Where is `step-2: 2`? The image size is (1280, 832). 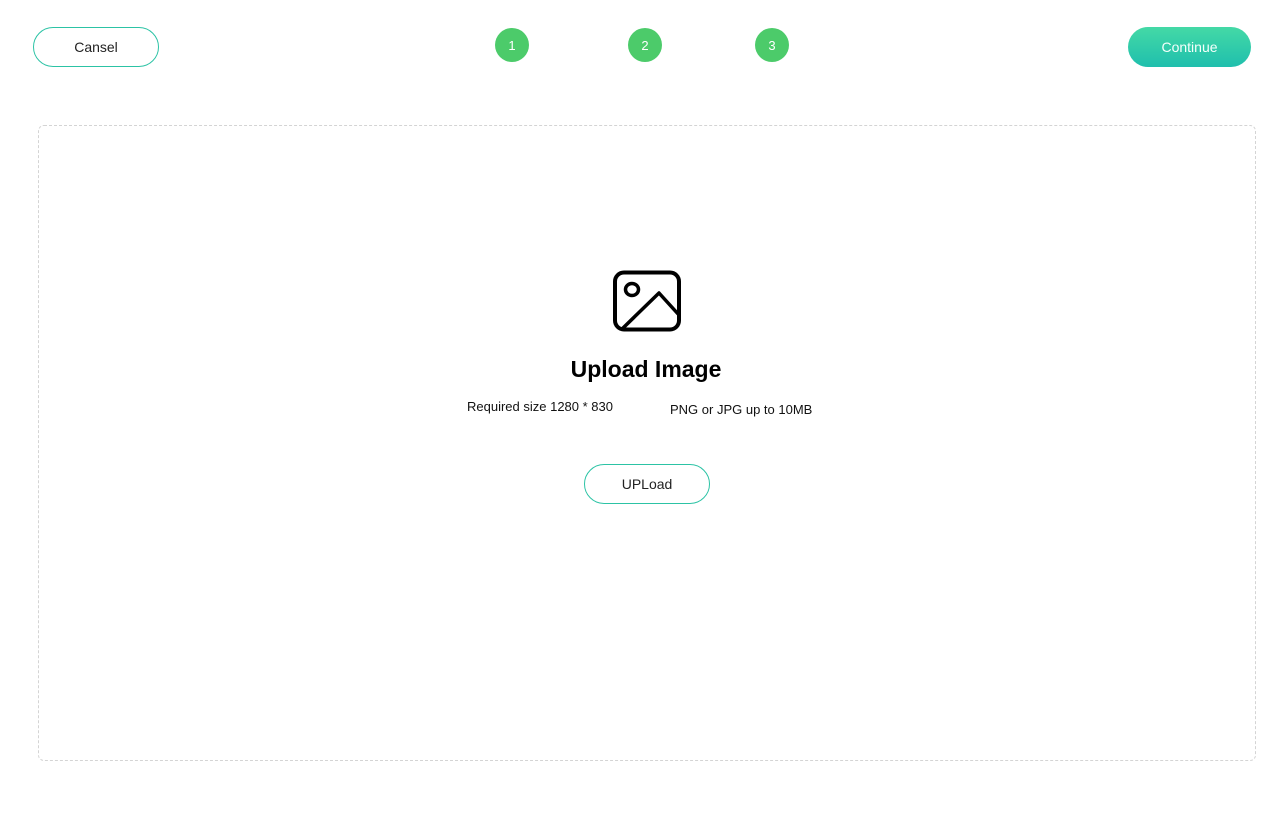 step-2: 2 is located at coordinates (645, 45).